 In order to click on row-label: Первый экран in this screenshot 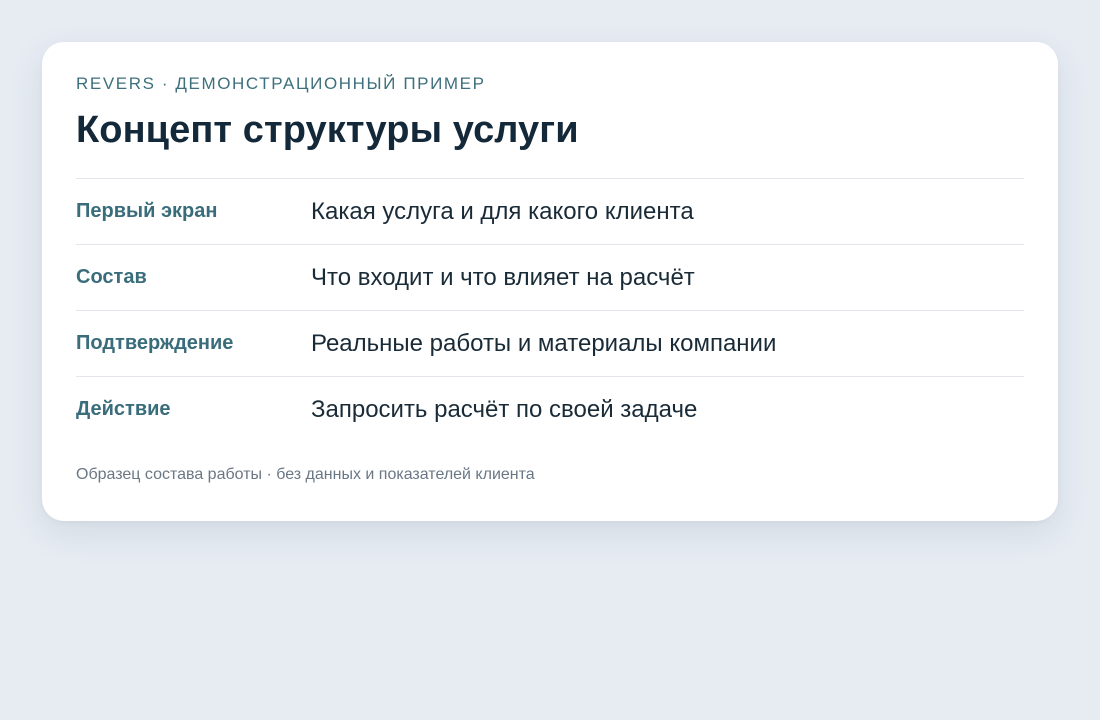, I will do `click(147, 211)`.